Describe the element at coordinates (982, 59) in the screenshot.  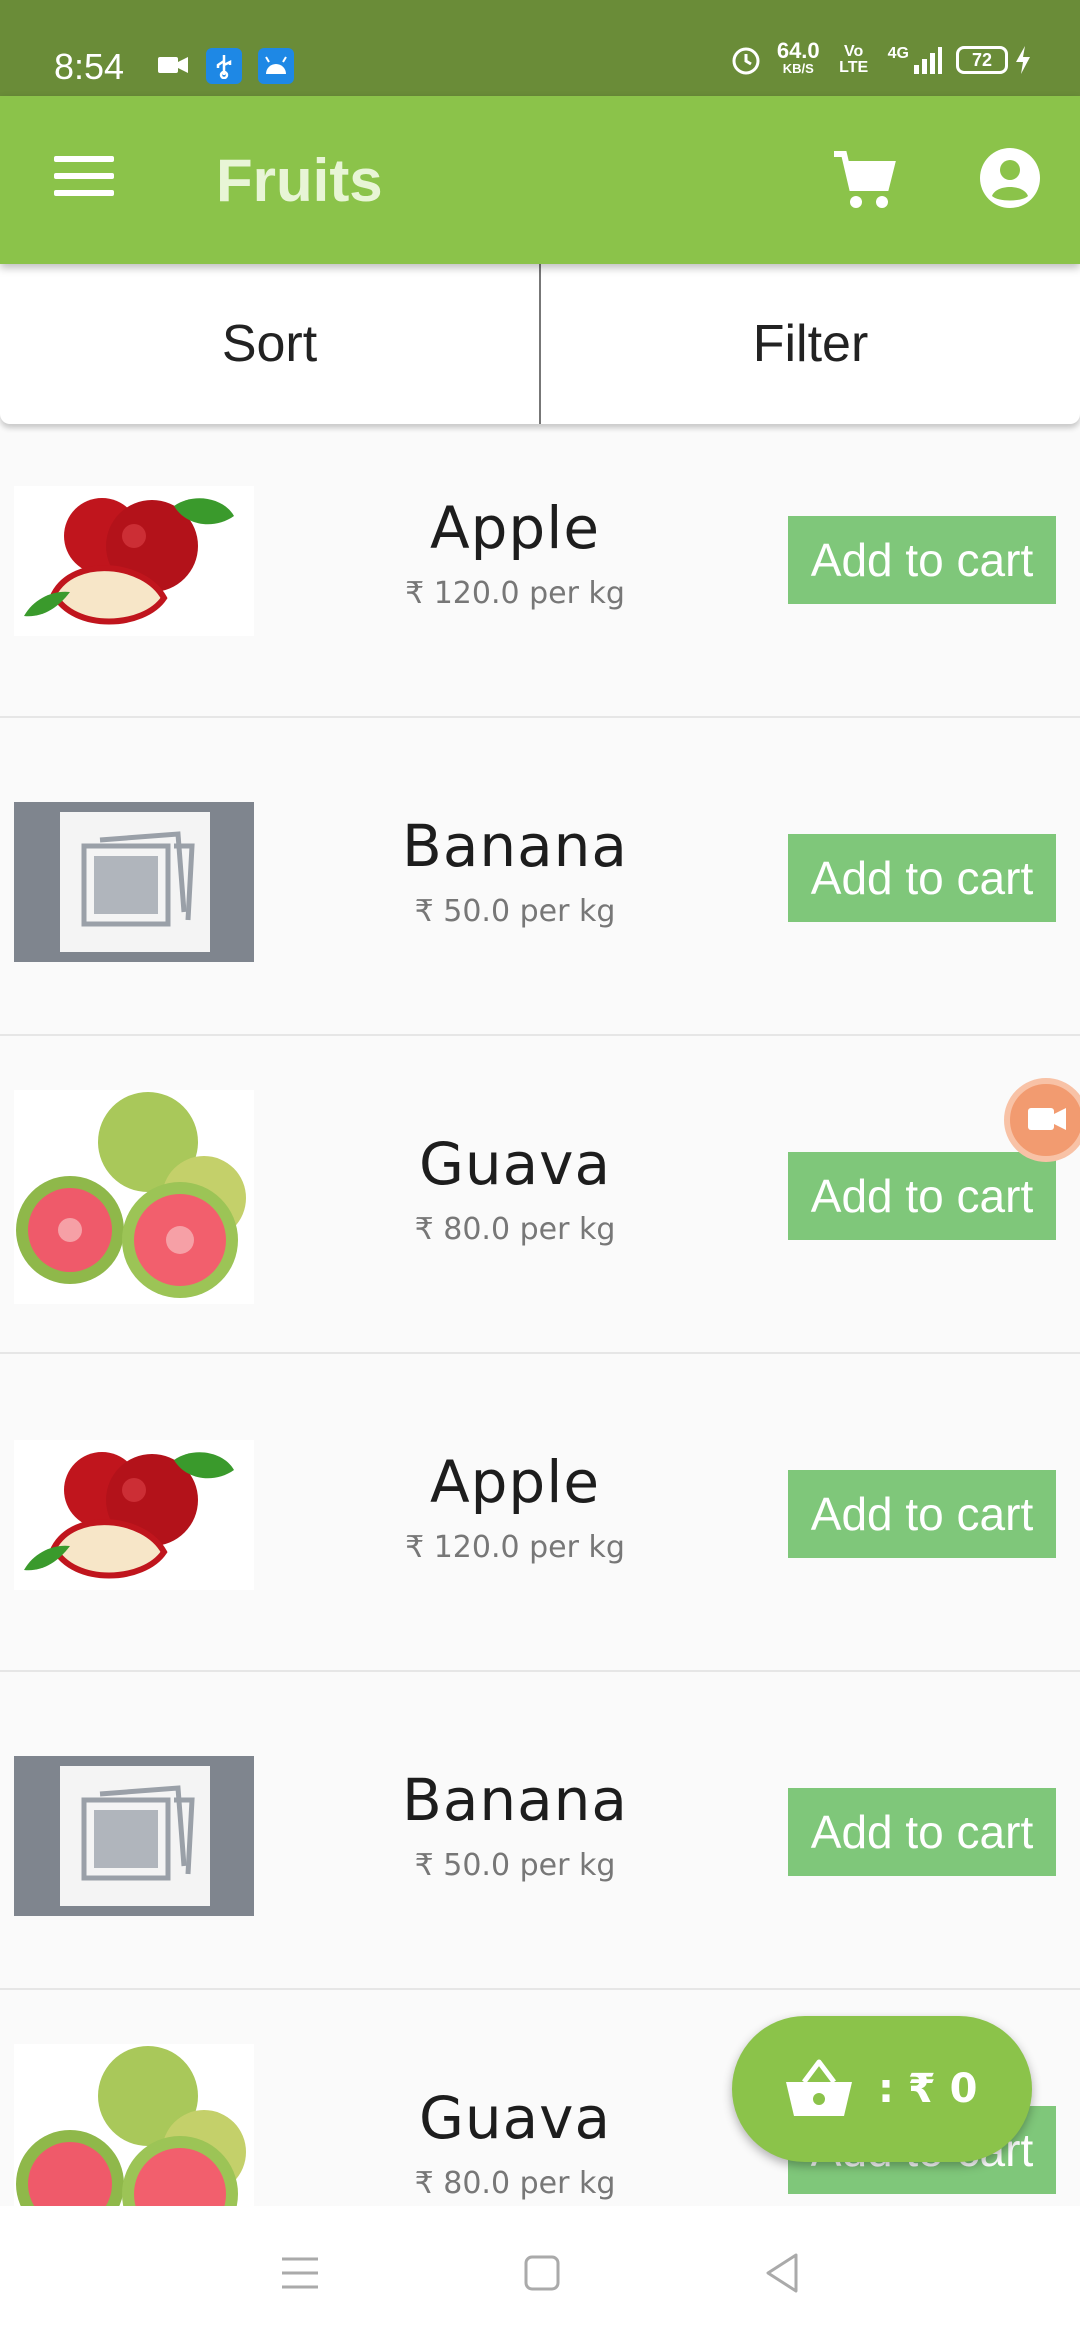
I see `battery-level: 72` at that location.